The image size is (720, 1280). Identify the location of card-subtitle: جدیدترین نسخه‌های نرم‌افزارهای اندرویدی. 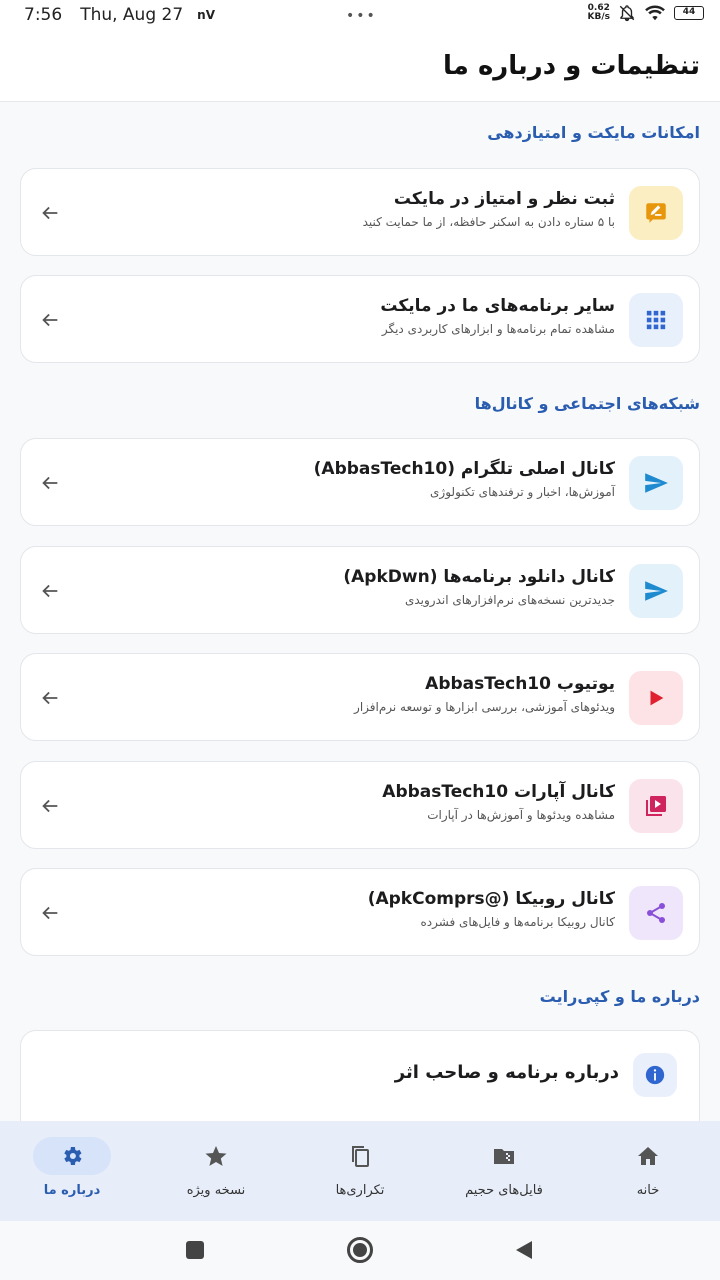
(509, 600).